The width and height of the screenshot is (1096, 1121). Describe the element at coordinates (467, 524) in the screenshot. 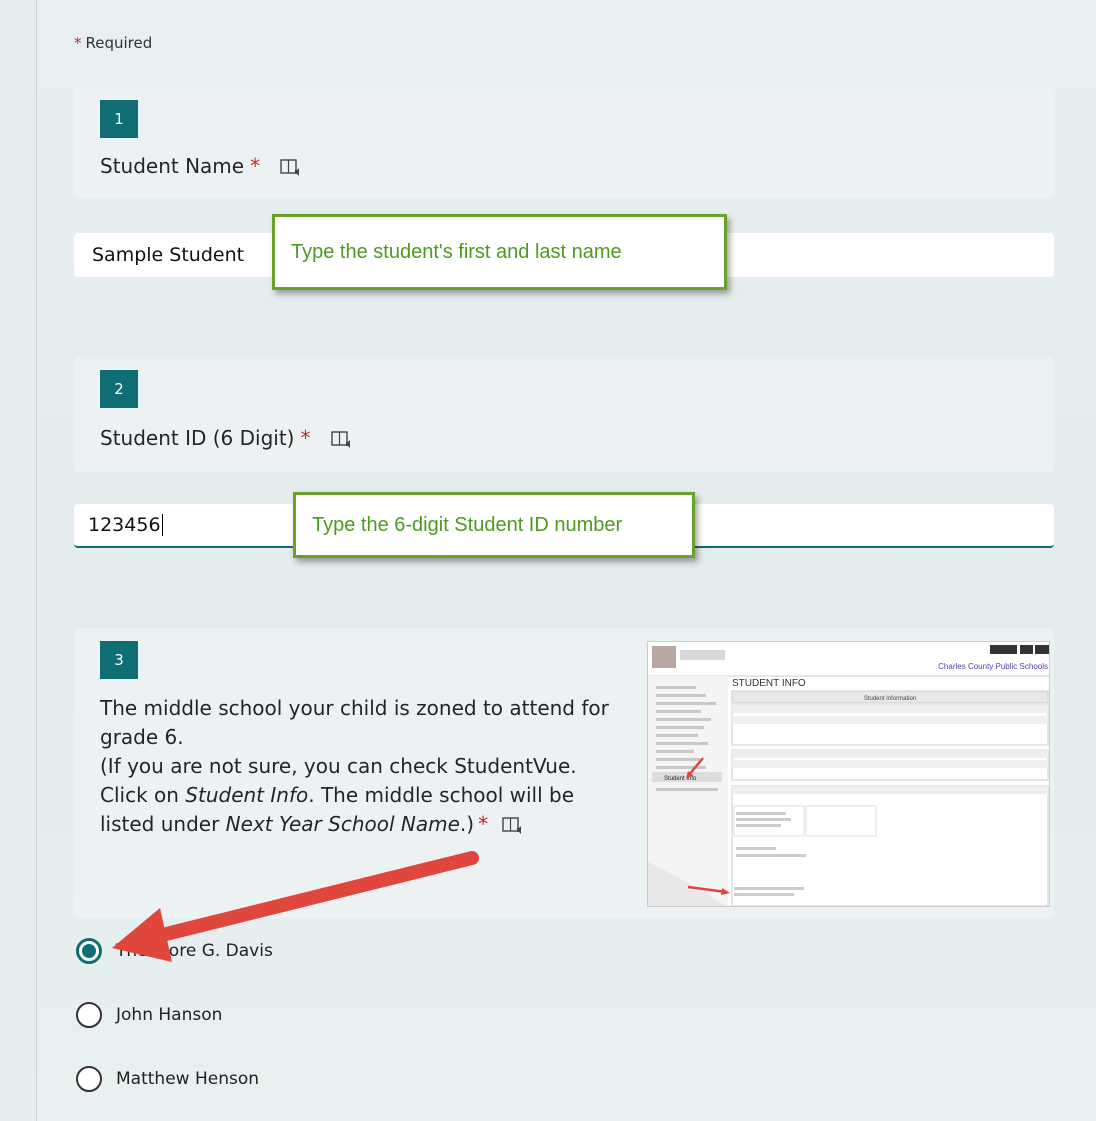

I see `callout-text: Type the 6-digit Student ID number` at that location.